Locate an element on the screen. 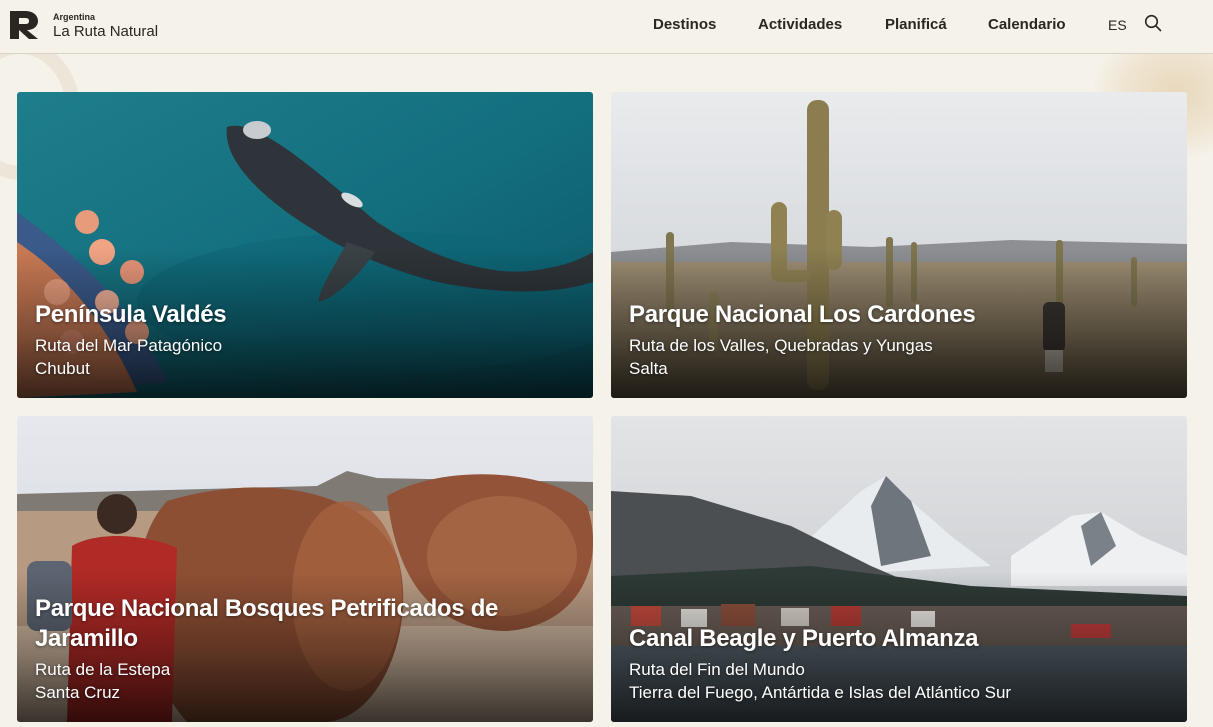 This screenshot has width=1213, height=727. card-route: Ruta del Fin del Mundo is located at coordinates (717, 669).